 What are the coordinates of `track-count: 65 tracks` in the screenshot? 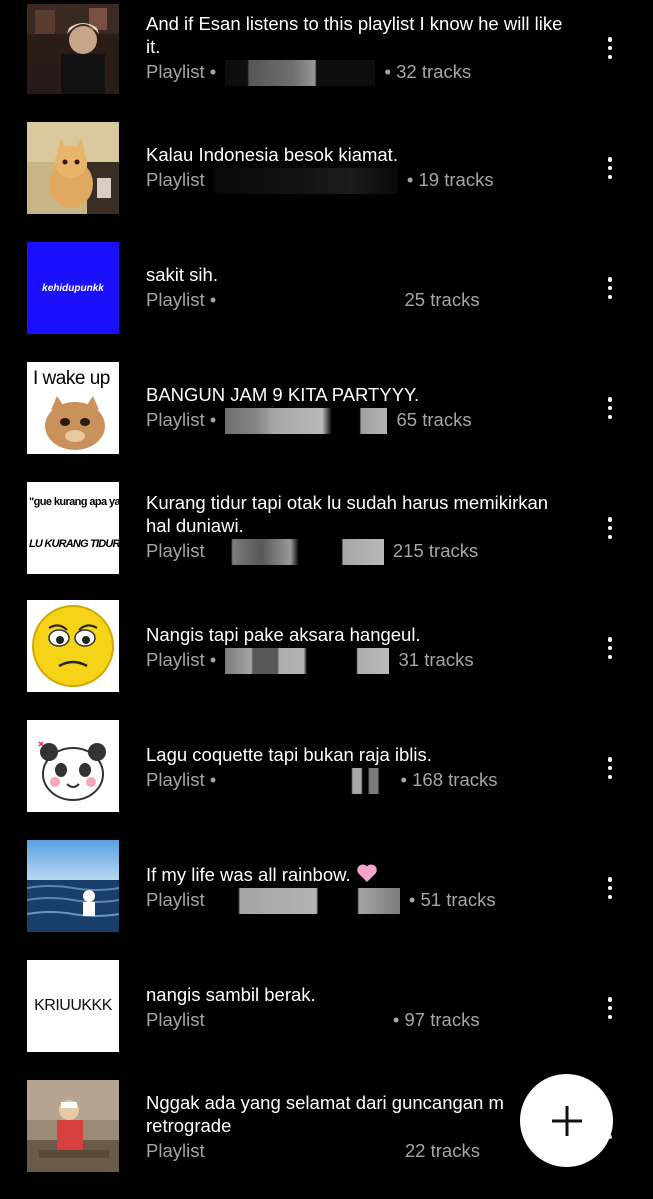 It's located at (434, 419).